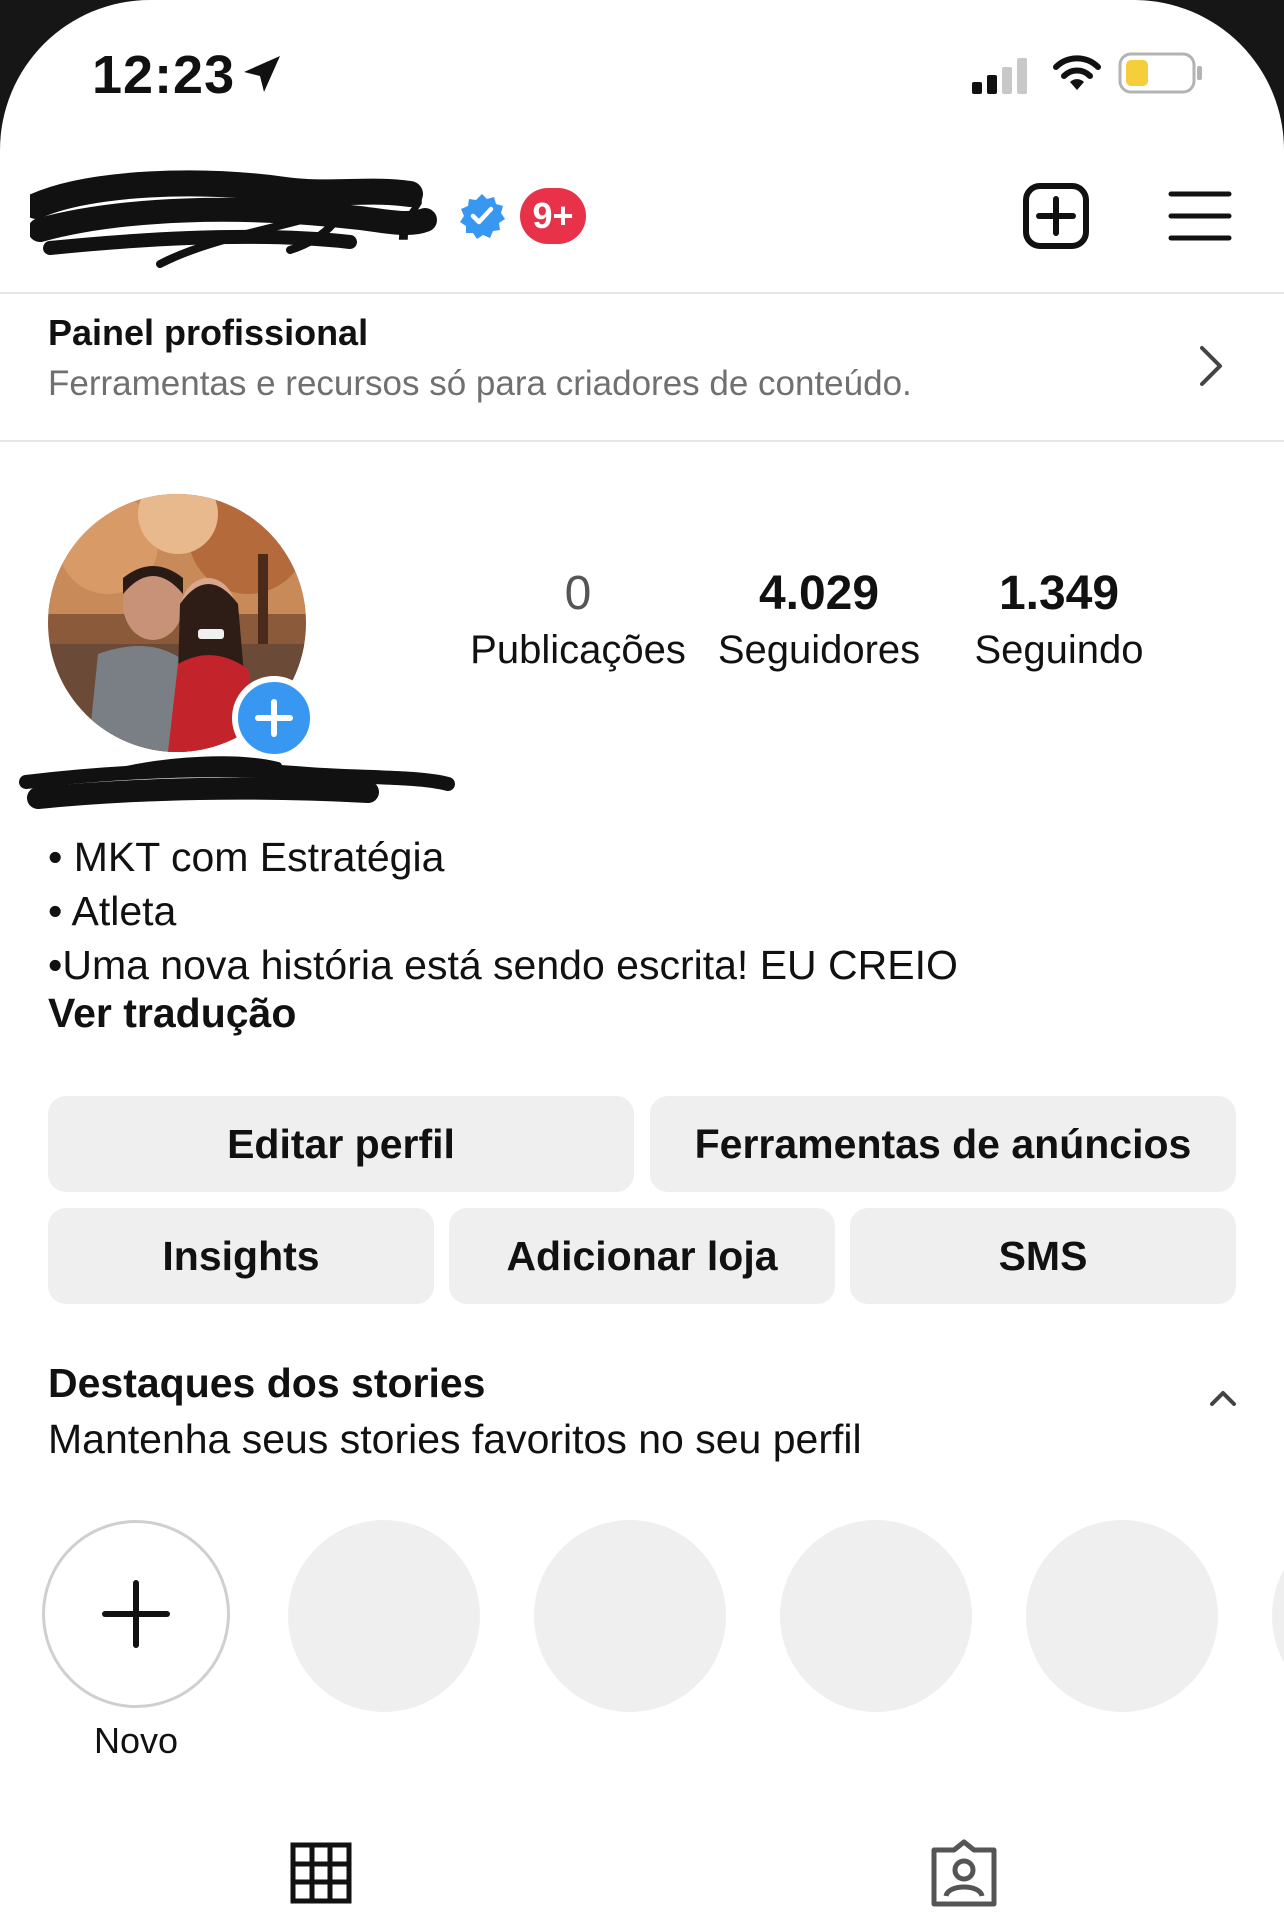 This screenshot has height=1924, width=1284. I want to click on add-shop-button: Adicionar loja, so click(642, 1256).